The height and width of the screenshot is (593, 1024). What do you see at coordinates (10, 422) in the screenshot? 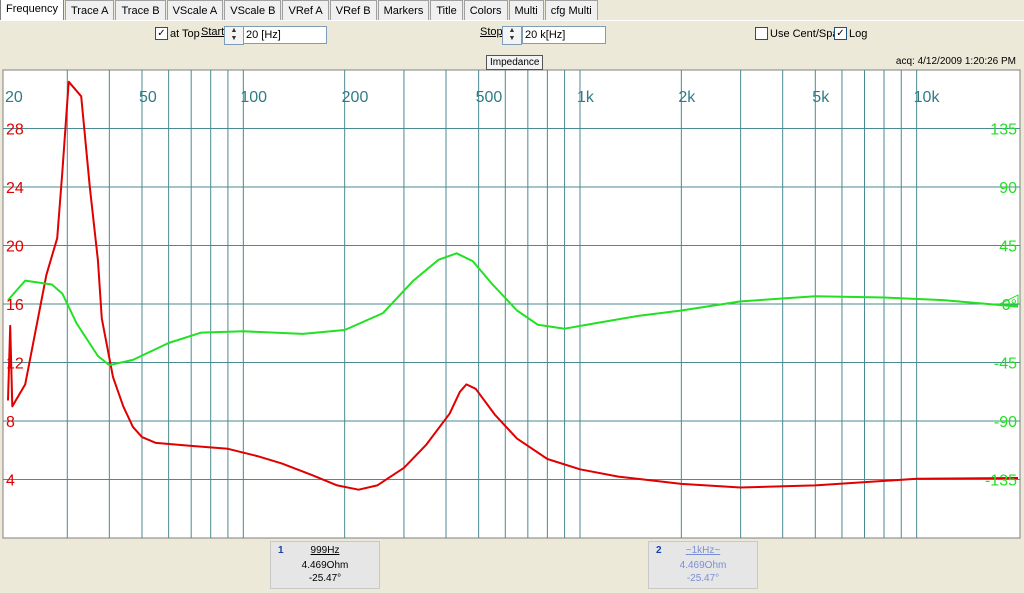
I see `y-left-tick-label: 8` at bounding box center [10, 422].